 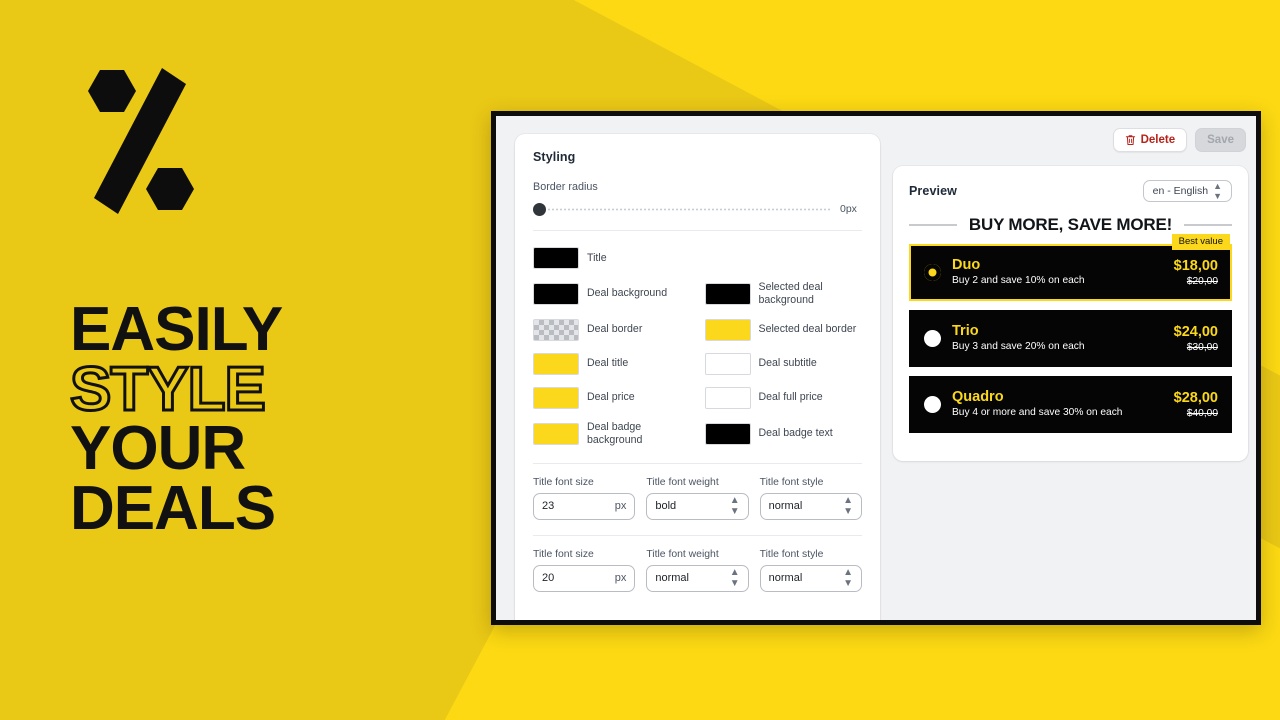 What do you see at coordinates (783, 434) in the screenshot?
I see `swatch-row-deal-badge-text: Deal badge text` at bounding box center [783, 434].